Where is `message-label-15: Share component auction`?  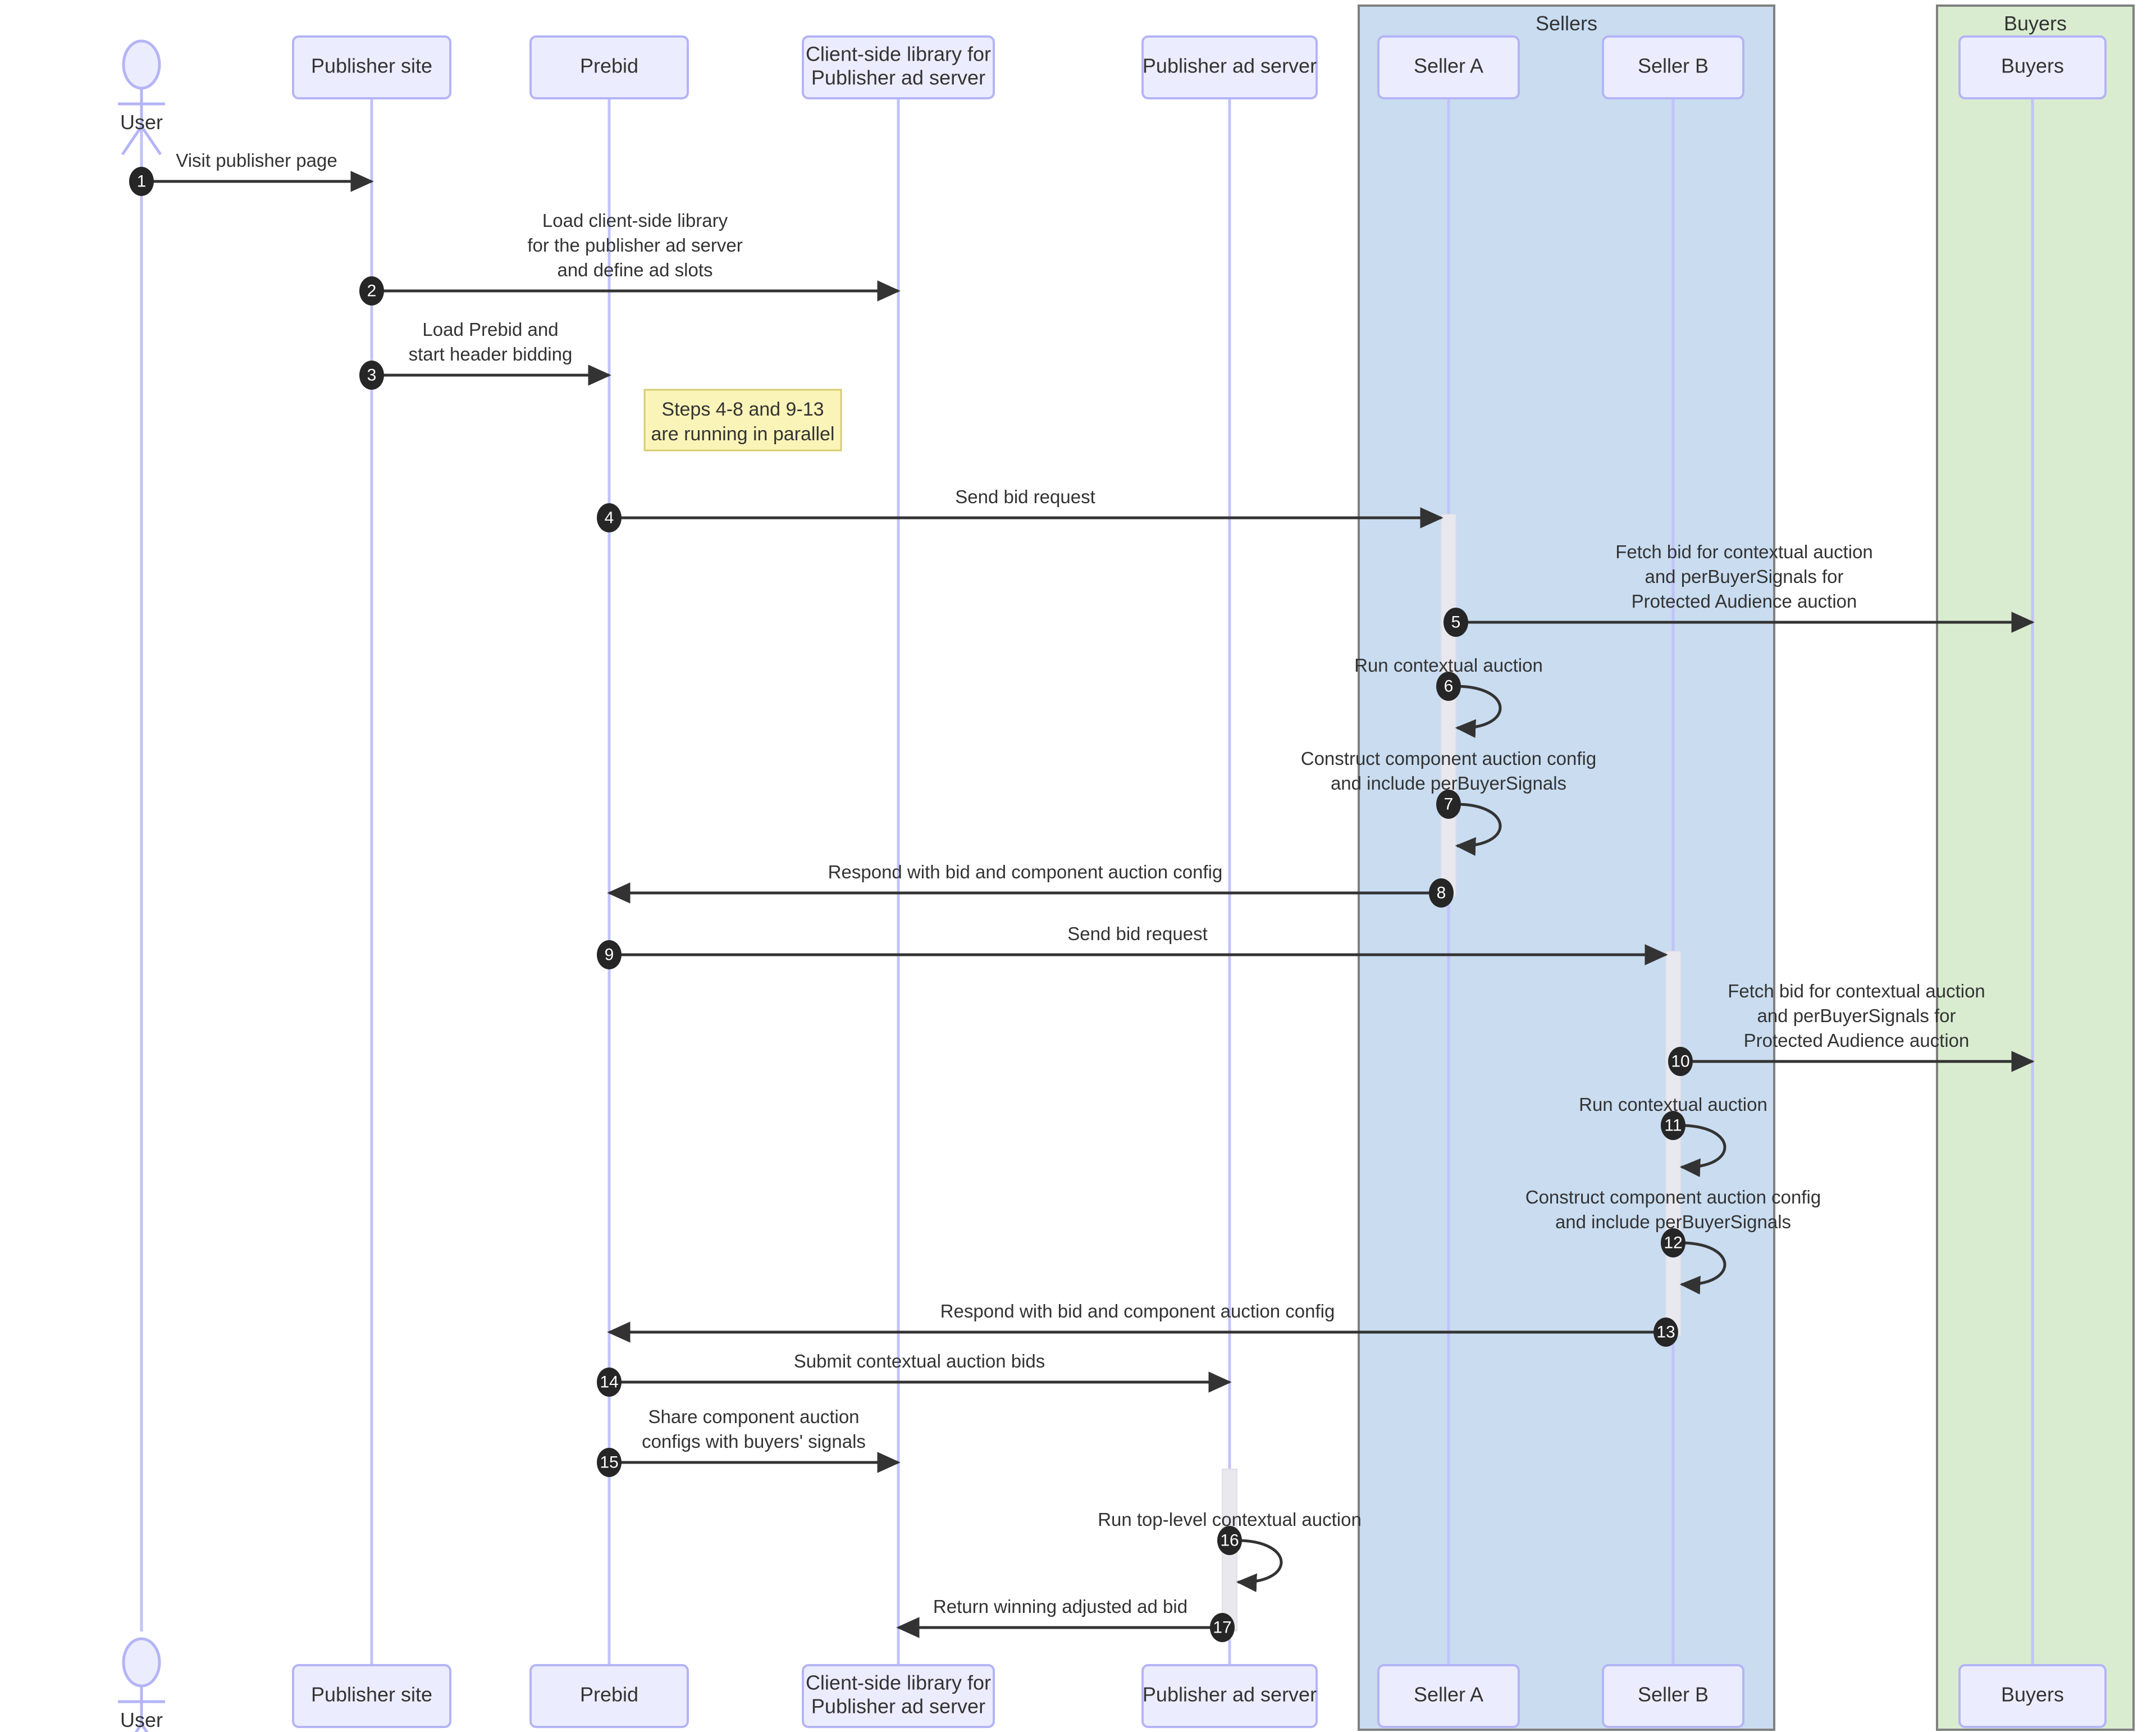 message-label-15: Share component auction is located at coordinates (753, 1416).